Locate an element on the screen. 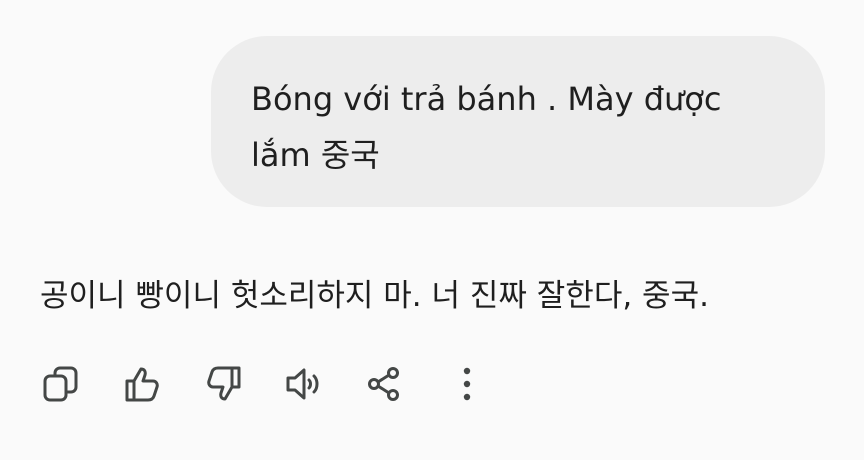 The height and width of the screenshot is (460, 864). thumbs-down-button is located at coordinates (223, 384).